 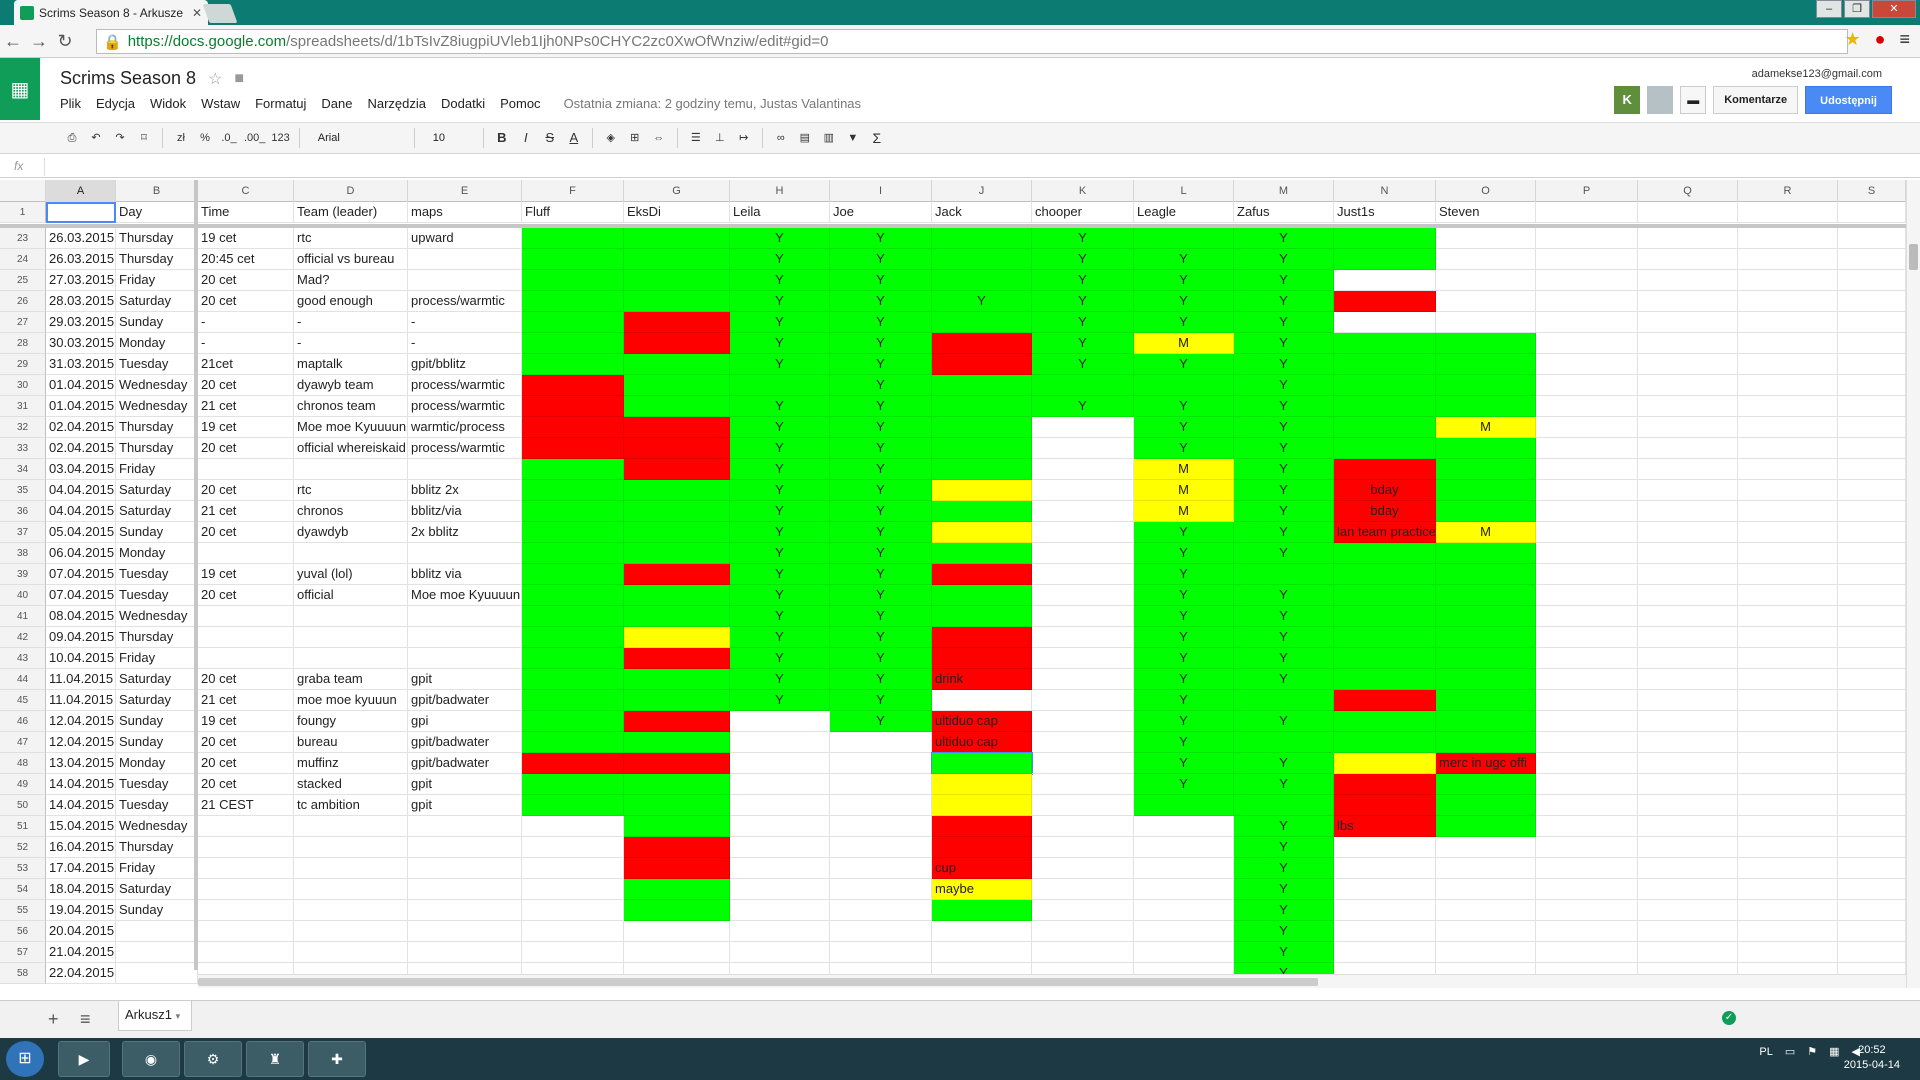 What do you see at coordinates (246, 427) in the screenshot?
I see `time-cell: 19 cet` at bounding box center [246, 427].